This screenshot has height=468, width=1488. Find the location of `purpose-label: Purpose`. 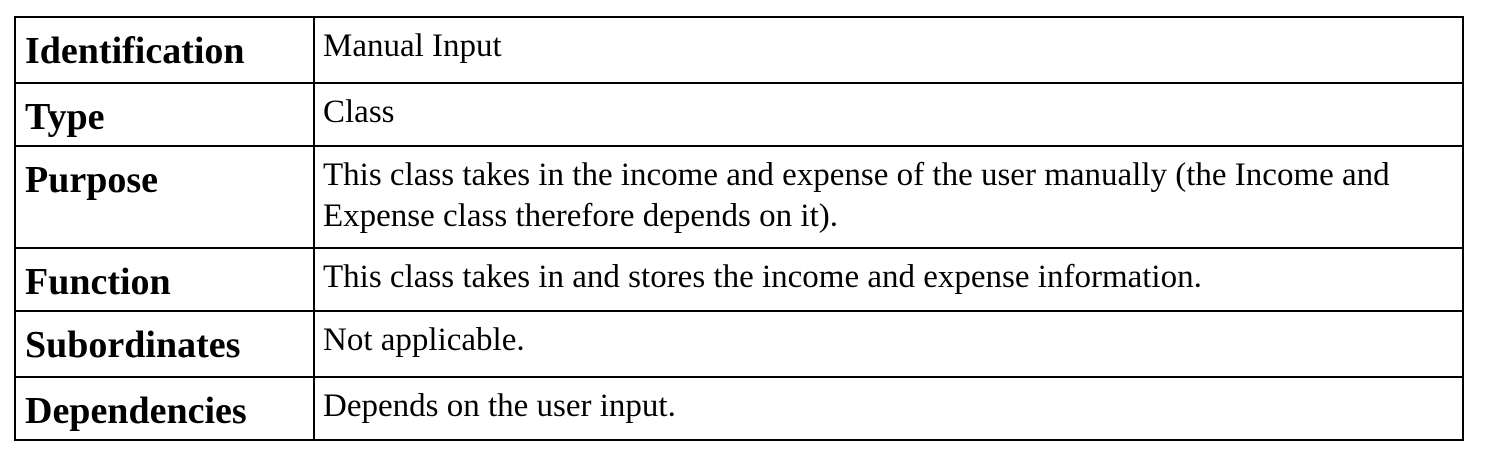

purpose-label: Purpose is located at coordinates (164, 197).